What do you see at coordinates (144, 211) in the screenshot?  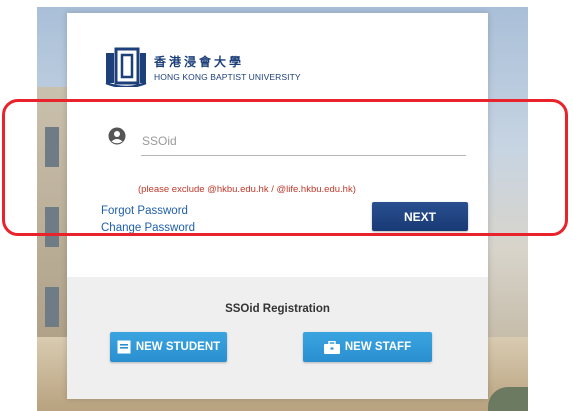 I see `forgot-password-link: Forgot Password` at bounding box center [144, 211].